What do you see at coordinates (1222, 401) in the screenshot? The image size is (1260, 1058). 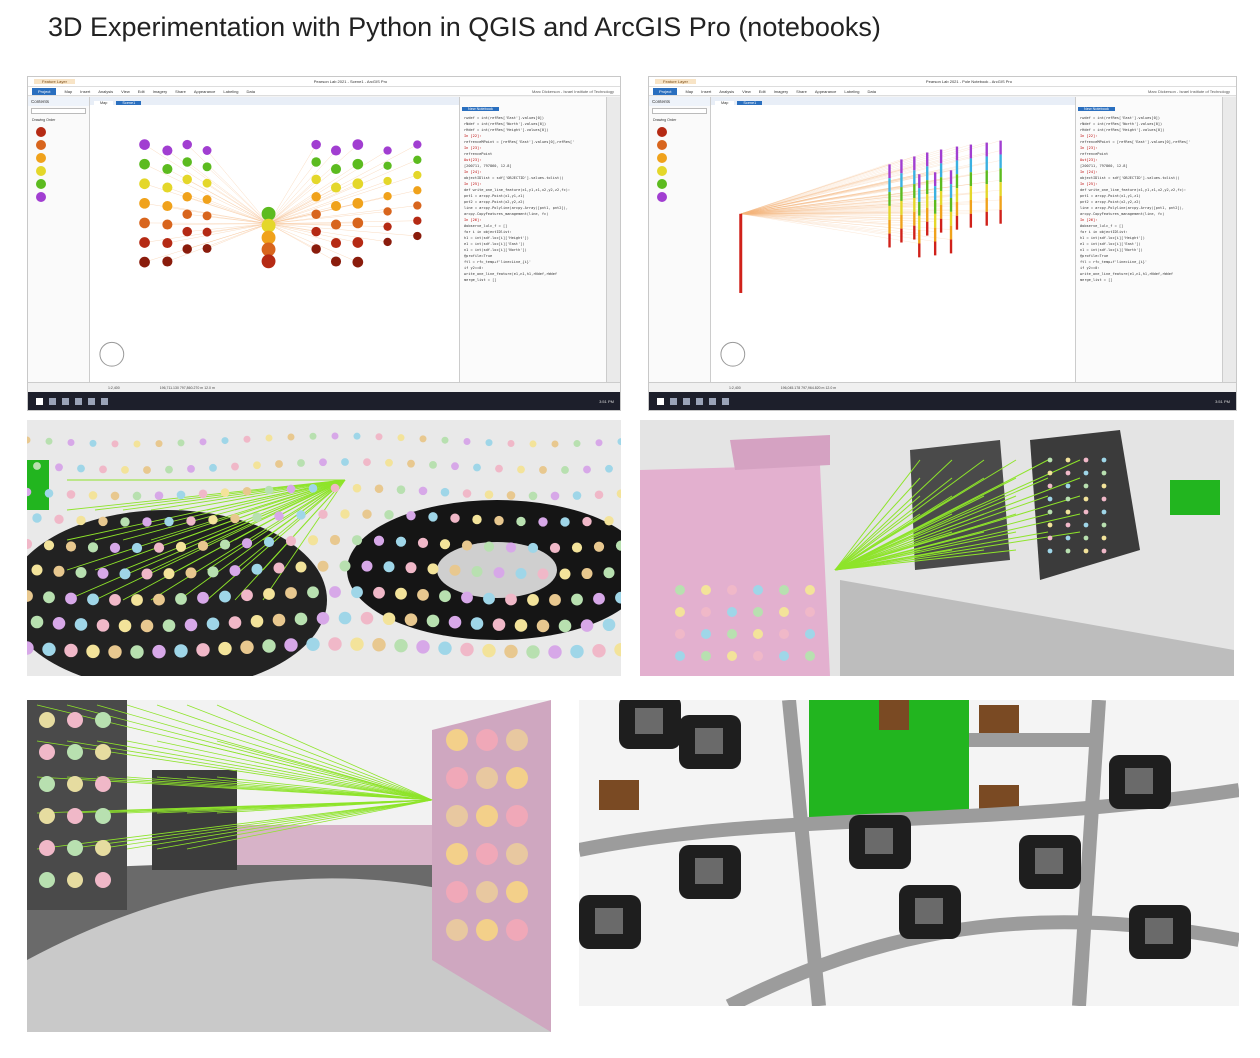 I see `clock: 3:51 PM` at bounding box center [1222, 401].